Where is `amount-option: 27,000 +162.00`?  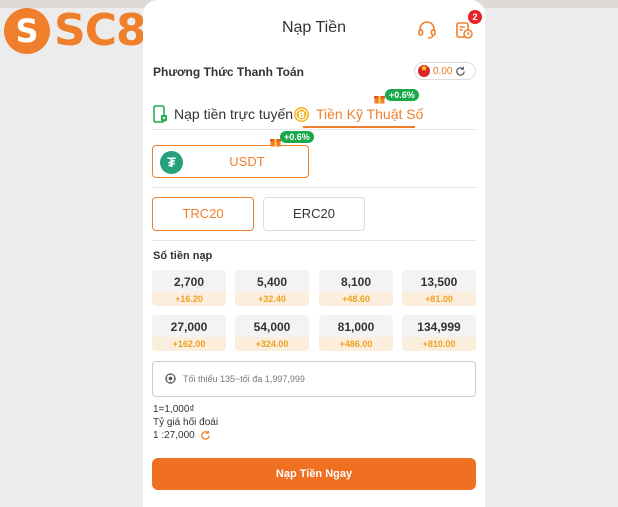 amount-option: 27,000 +162.00 is located at coordinates (189, 333).